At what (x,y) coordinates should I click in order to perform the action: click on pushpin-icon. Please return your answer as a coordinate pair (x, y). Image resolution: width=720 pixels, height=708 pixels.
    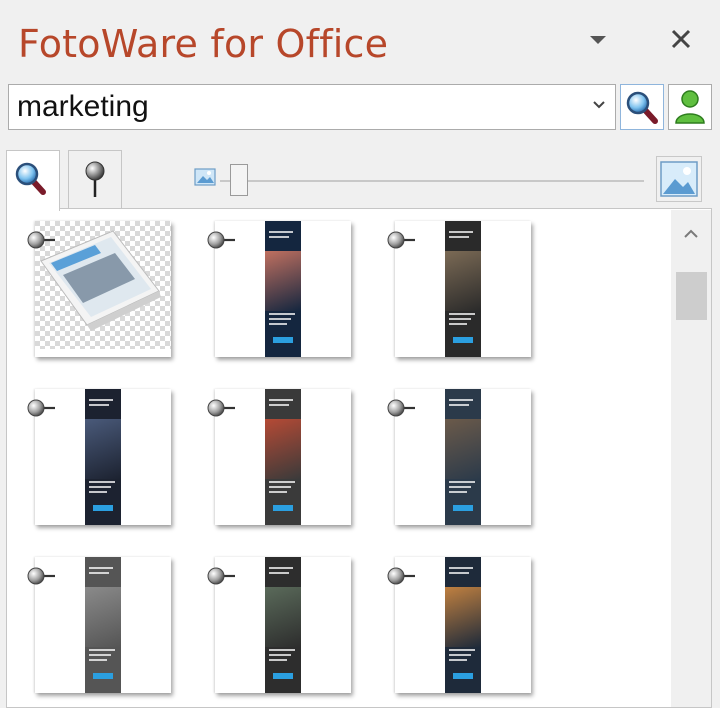
    Looking at the image, I should click on (95, 179).